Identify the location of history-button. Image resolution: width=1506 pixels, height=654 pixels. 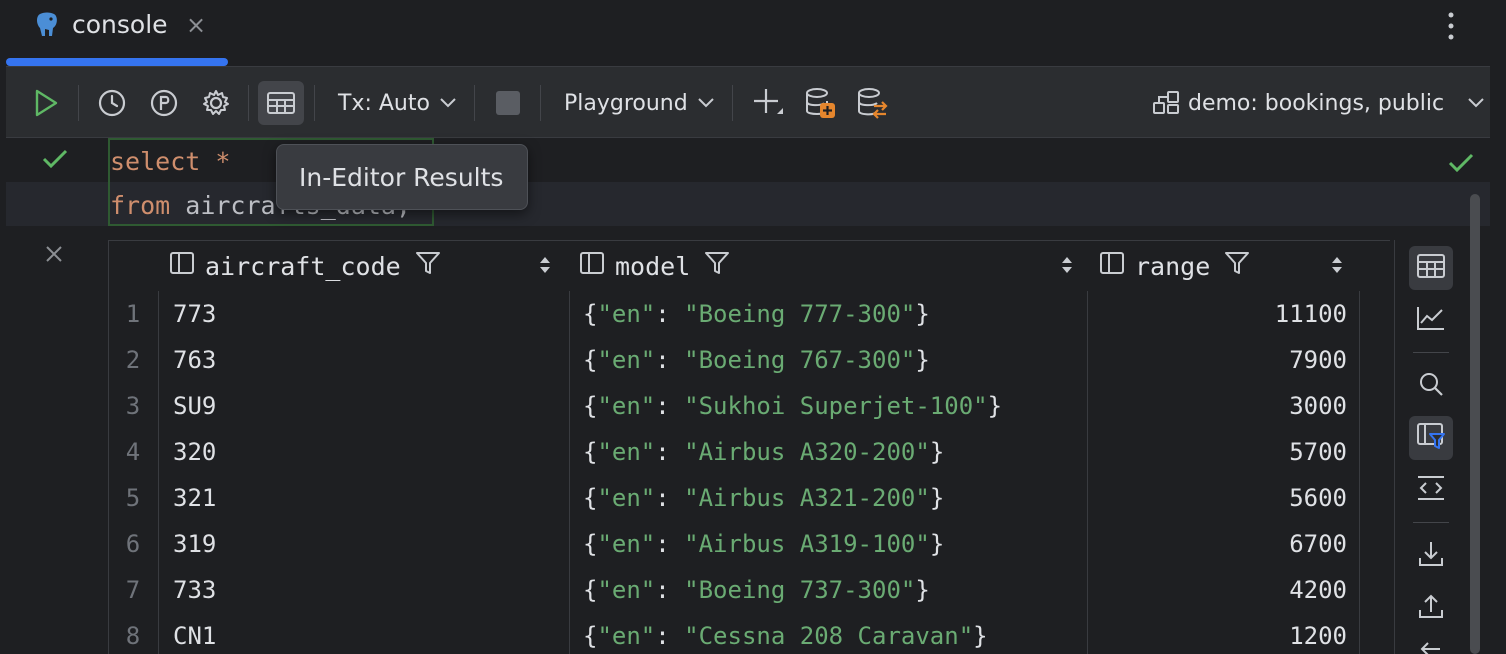
(112, 103).